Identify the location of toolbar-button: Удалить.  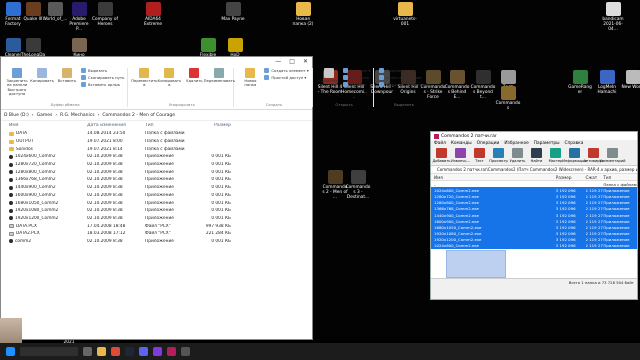
(517, 156).